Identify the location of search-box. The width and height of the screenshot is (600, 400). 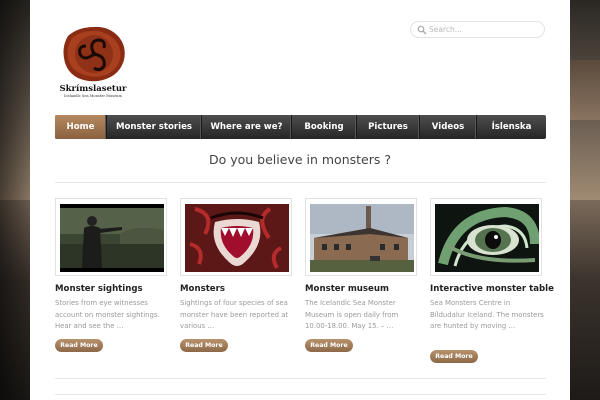
(477, 29).